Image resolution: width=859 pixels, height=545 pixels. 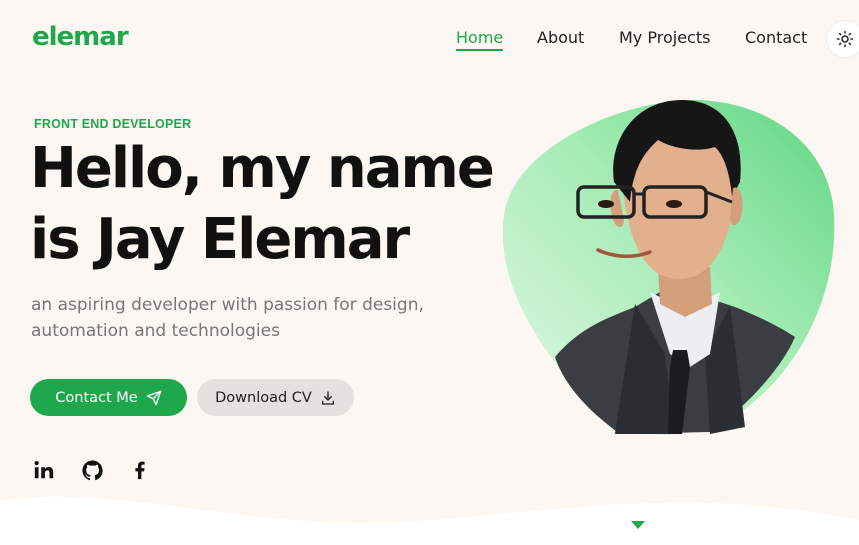 What do you see at coordinates (155, 331) in the screenshot?
I see `hero-subtitle-line2: automation and technologies` at bounding box center [155, 331].